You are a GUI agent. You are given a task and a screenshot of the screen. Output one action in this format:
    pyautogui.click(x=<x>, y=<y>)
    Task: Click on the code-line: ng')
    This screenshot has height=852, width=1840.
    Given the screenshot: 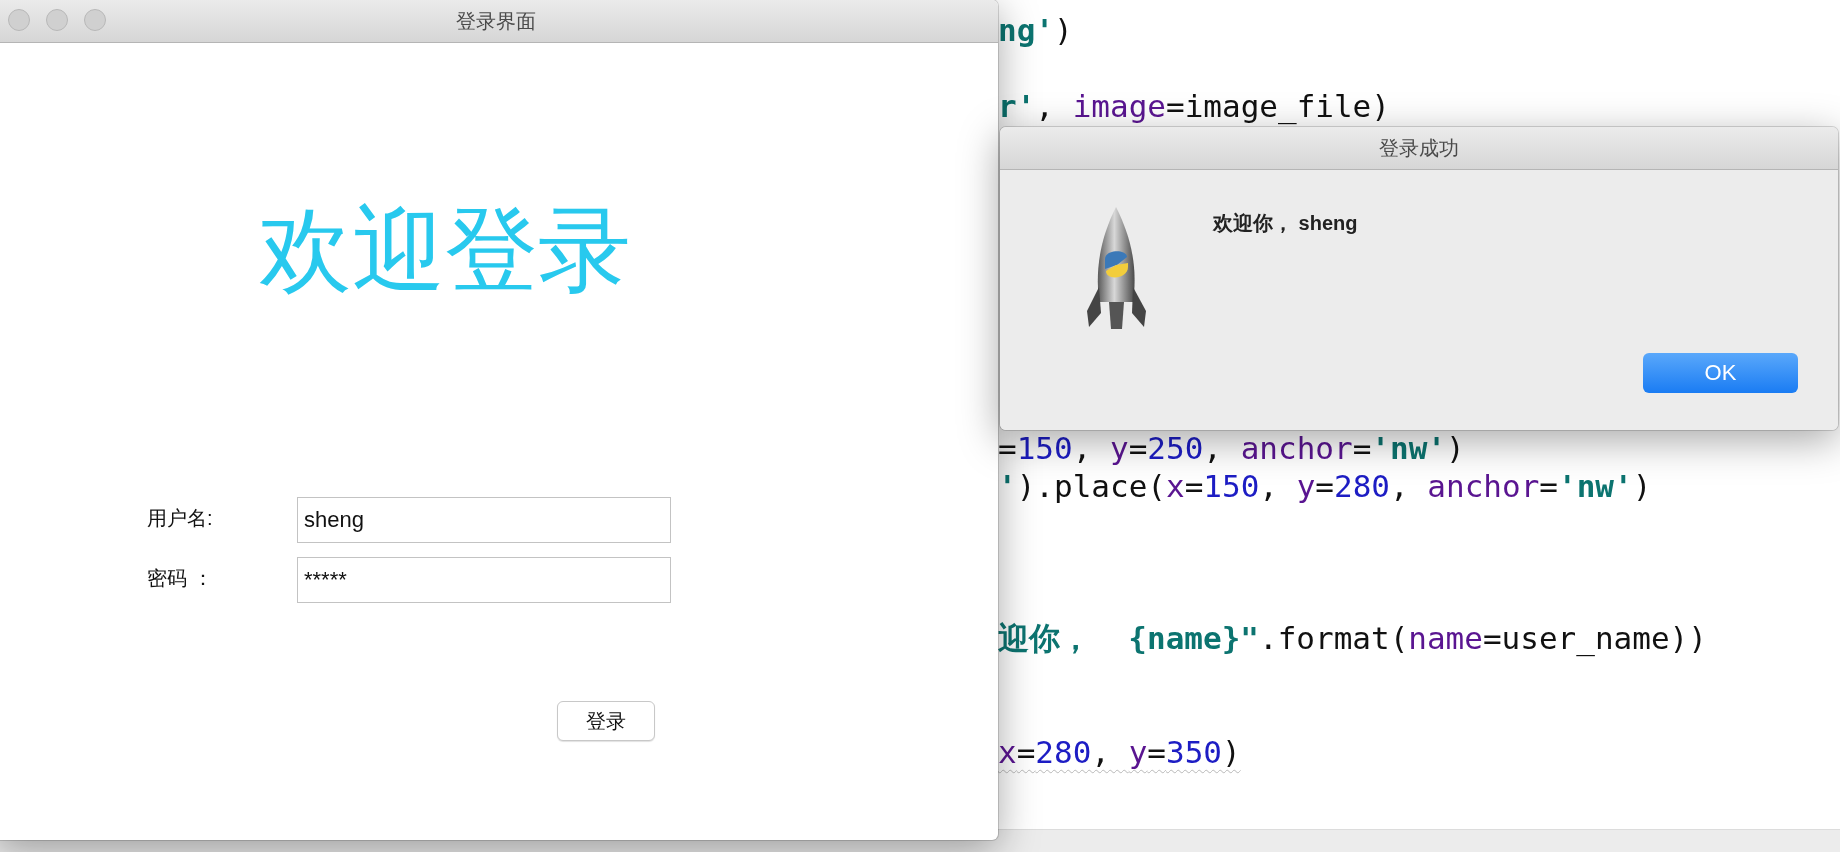 What is the action you would take?
    pyautogui.click(x=1035, y=30)
    